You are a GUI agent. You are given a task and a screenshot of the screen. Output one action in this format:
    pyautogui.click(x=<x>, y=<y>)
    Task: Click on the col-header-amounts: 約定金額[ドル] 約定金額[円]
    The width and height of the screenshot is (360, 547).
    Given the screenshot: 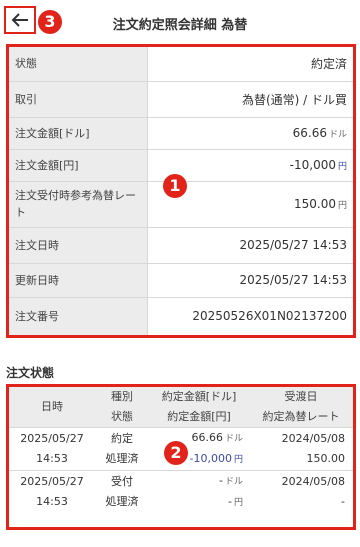 What is the action you would take?
    pyautogui.click(x=199, y=407)
    